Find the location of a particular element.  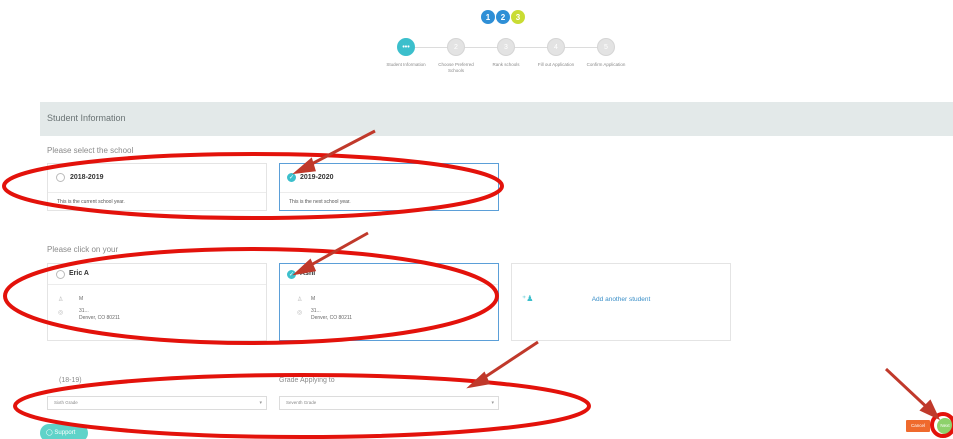

step-dot-2: 2 is located at coordinates (456, 47).